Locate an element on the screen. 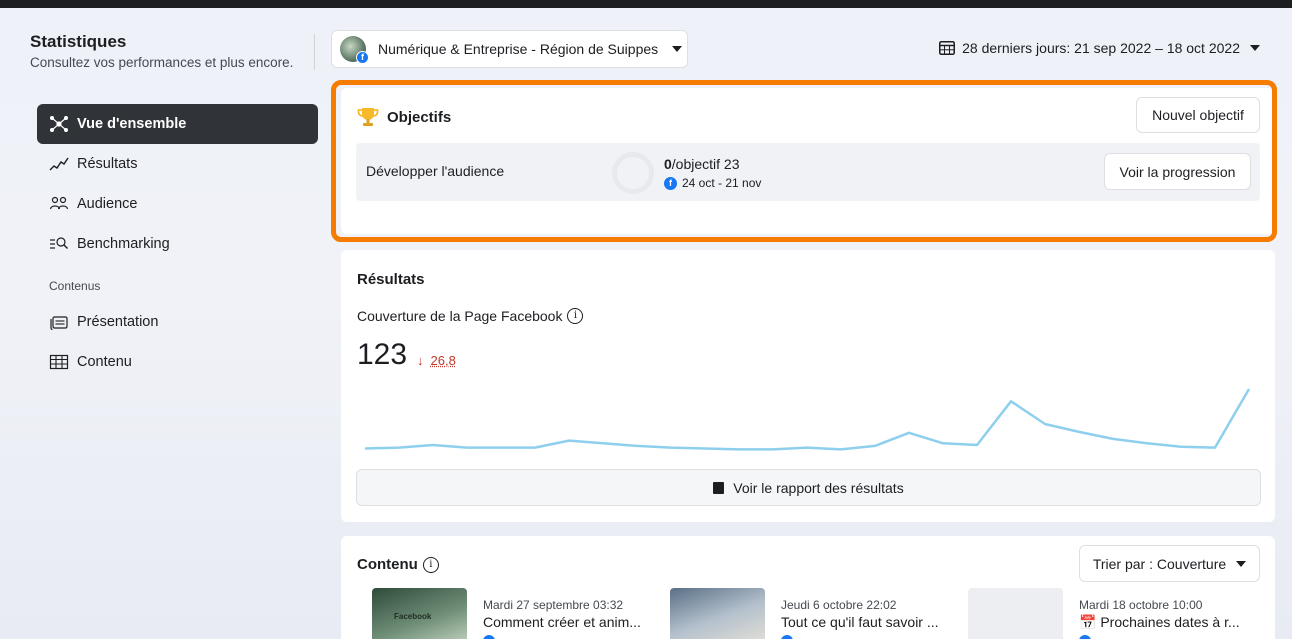  post-date: Jeudi 6 octobre 22:02 is located at coordinates (838, 605).